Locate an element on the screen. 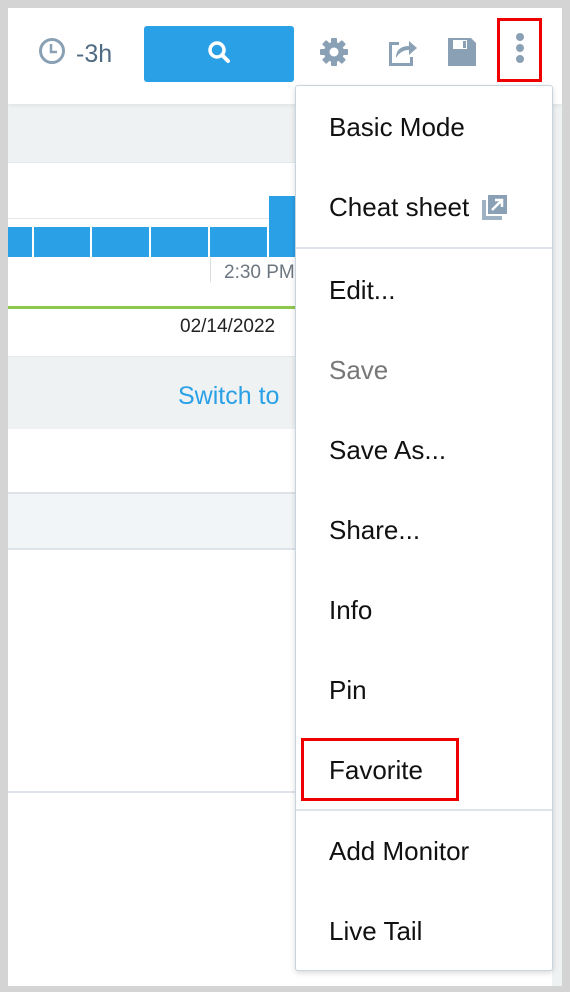 Image resolution: width=570 pixels, height=992 pixels. share-icon is located at coordinates (402, 54).